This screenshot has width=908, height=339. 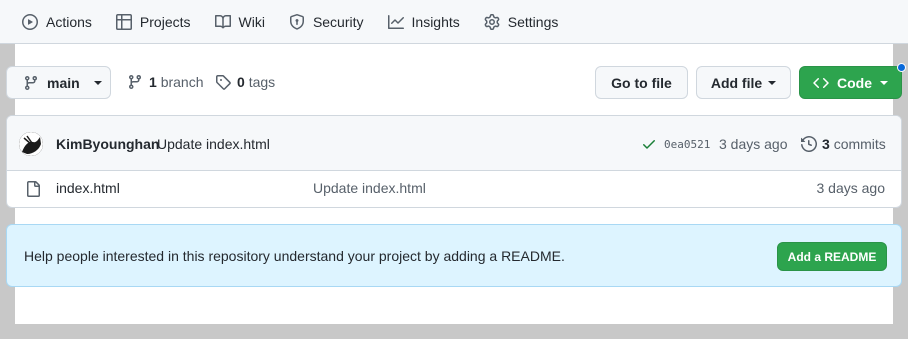 I want to click on commit-sha: 0ea0521, so click(x=687, y=144).